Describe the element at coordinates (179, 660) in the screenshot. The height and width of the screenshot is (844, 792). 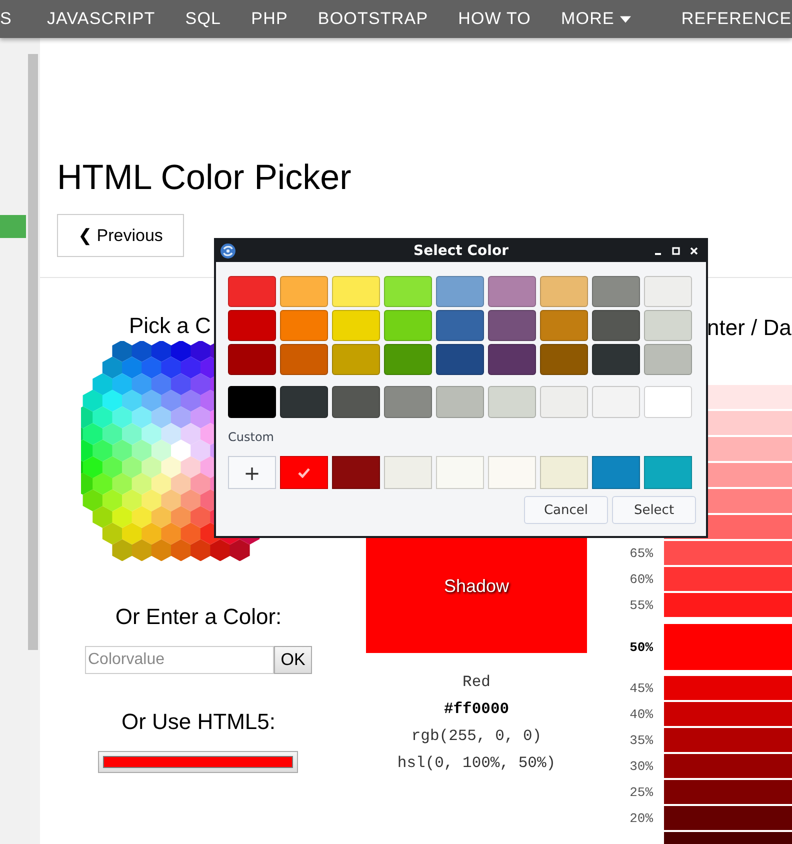
I see `color-value-field: Colorvalue` at that location.